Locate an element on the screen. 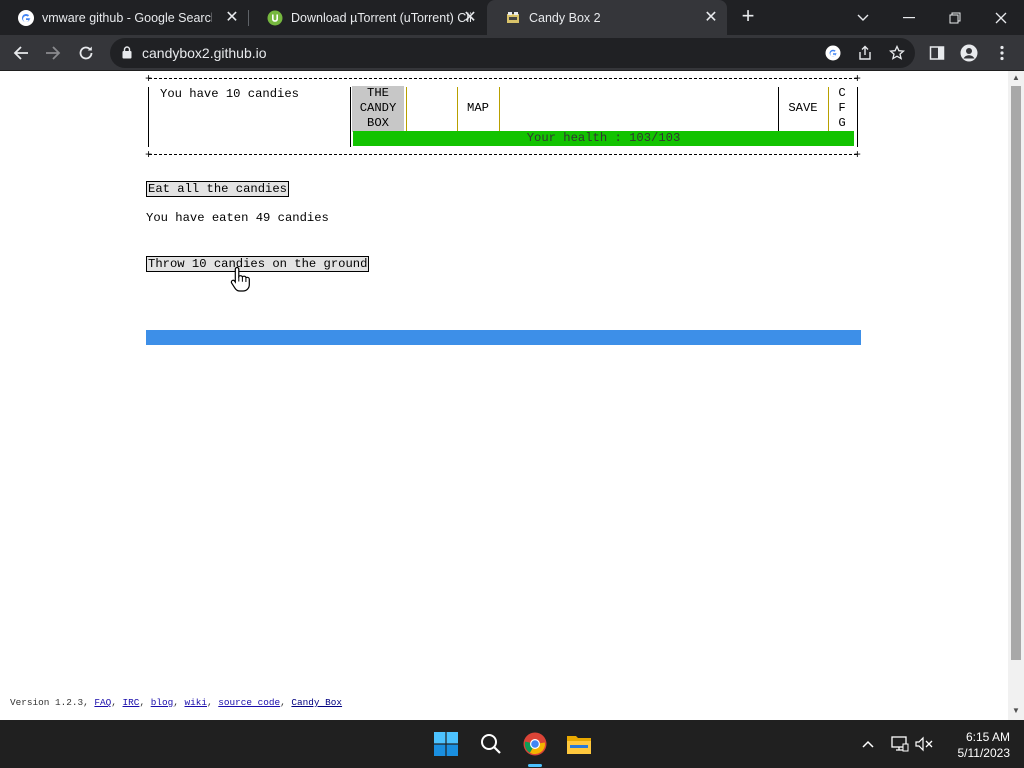  irc-link: IRC is located at coordinates (131, 702).